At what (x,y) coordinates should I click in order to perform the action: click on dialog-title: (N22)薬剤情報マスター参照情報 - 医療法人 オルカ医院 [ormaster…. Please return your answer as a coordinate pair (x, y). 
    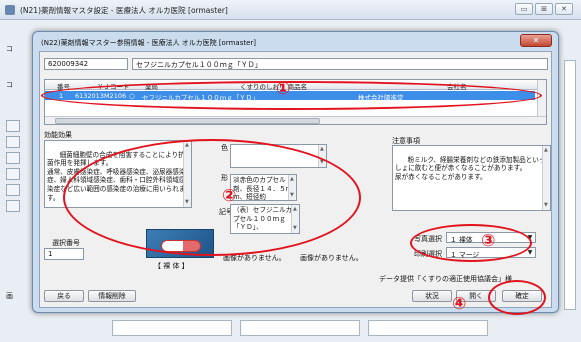
    Looking at the image, I should click on (149, 43).